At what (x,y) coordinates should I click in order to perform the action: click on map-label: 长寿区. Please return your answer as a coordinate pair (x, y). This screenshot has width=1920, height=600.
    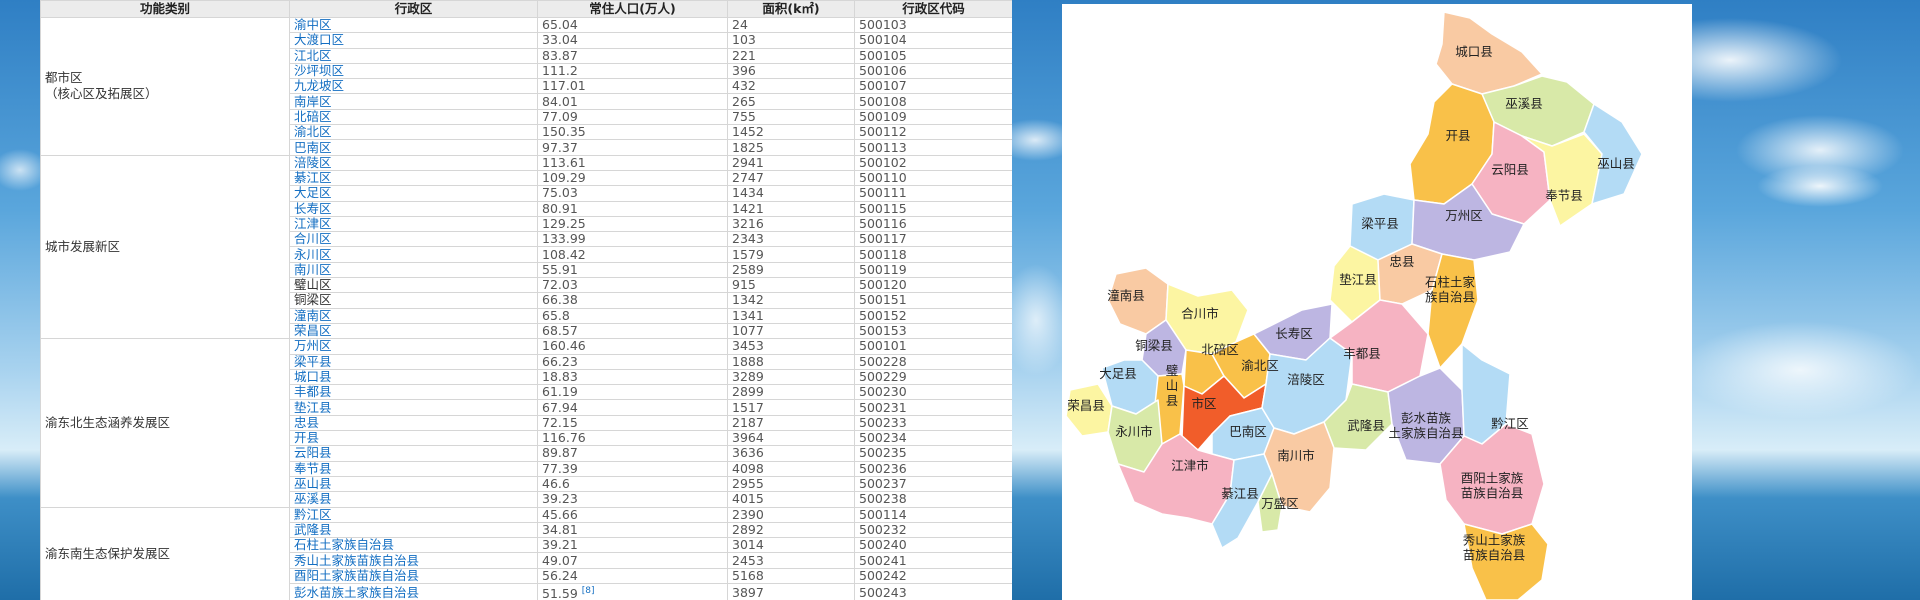
    Looking at the image, I should click on (1294, 333).